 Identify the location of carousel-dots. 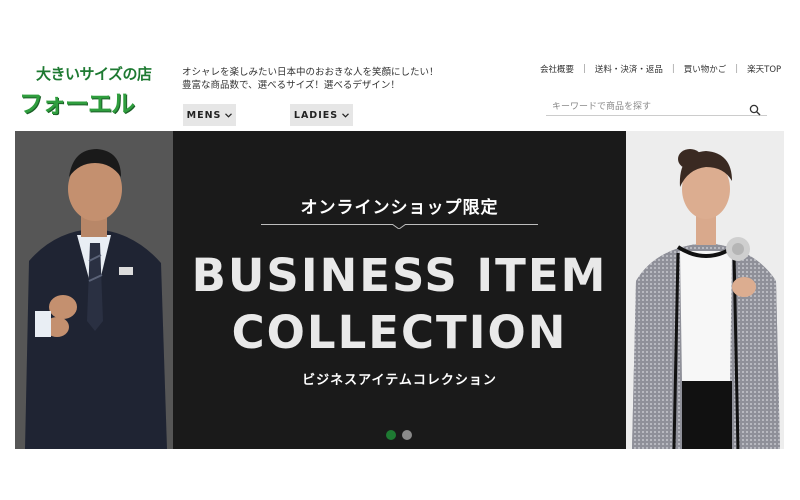
(399, 435).